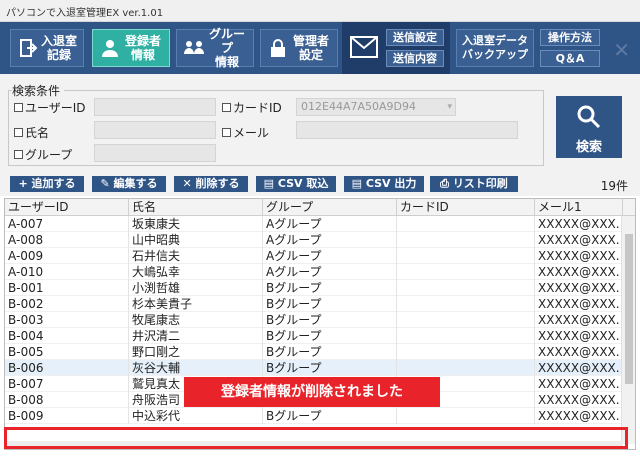 The image size is (640, 460). I want to click on table-row: B-001 小渕哲雄 Bグループ XXXXX@XXX., so click(314, 288).